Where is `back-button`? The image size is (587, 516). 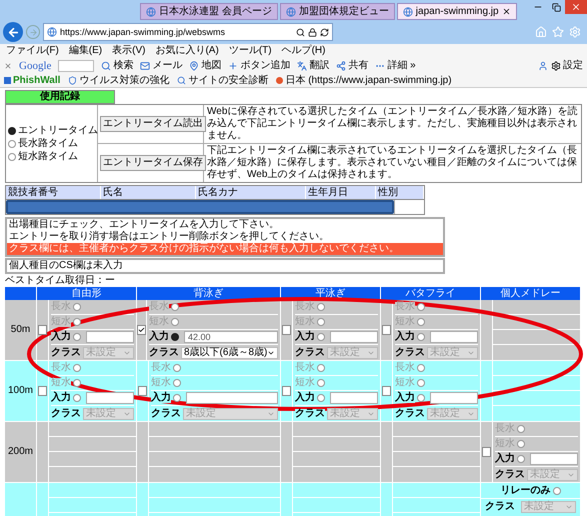 back-button is located at coordinates (13, 32).